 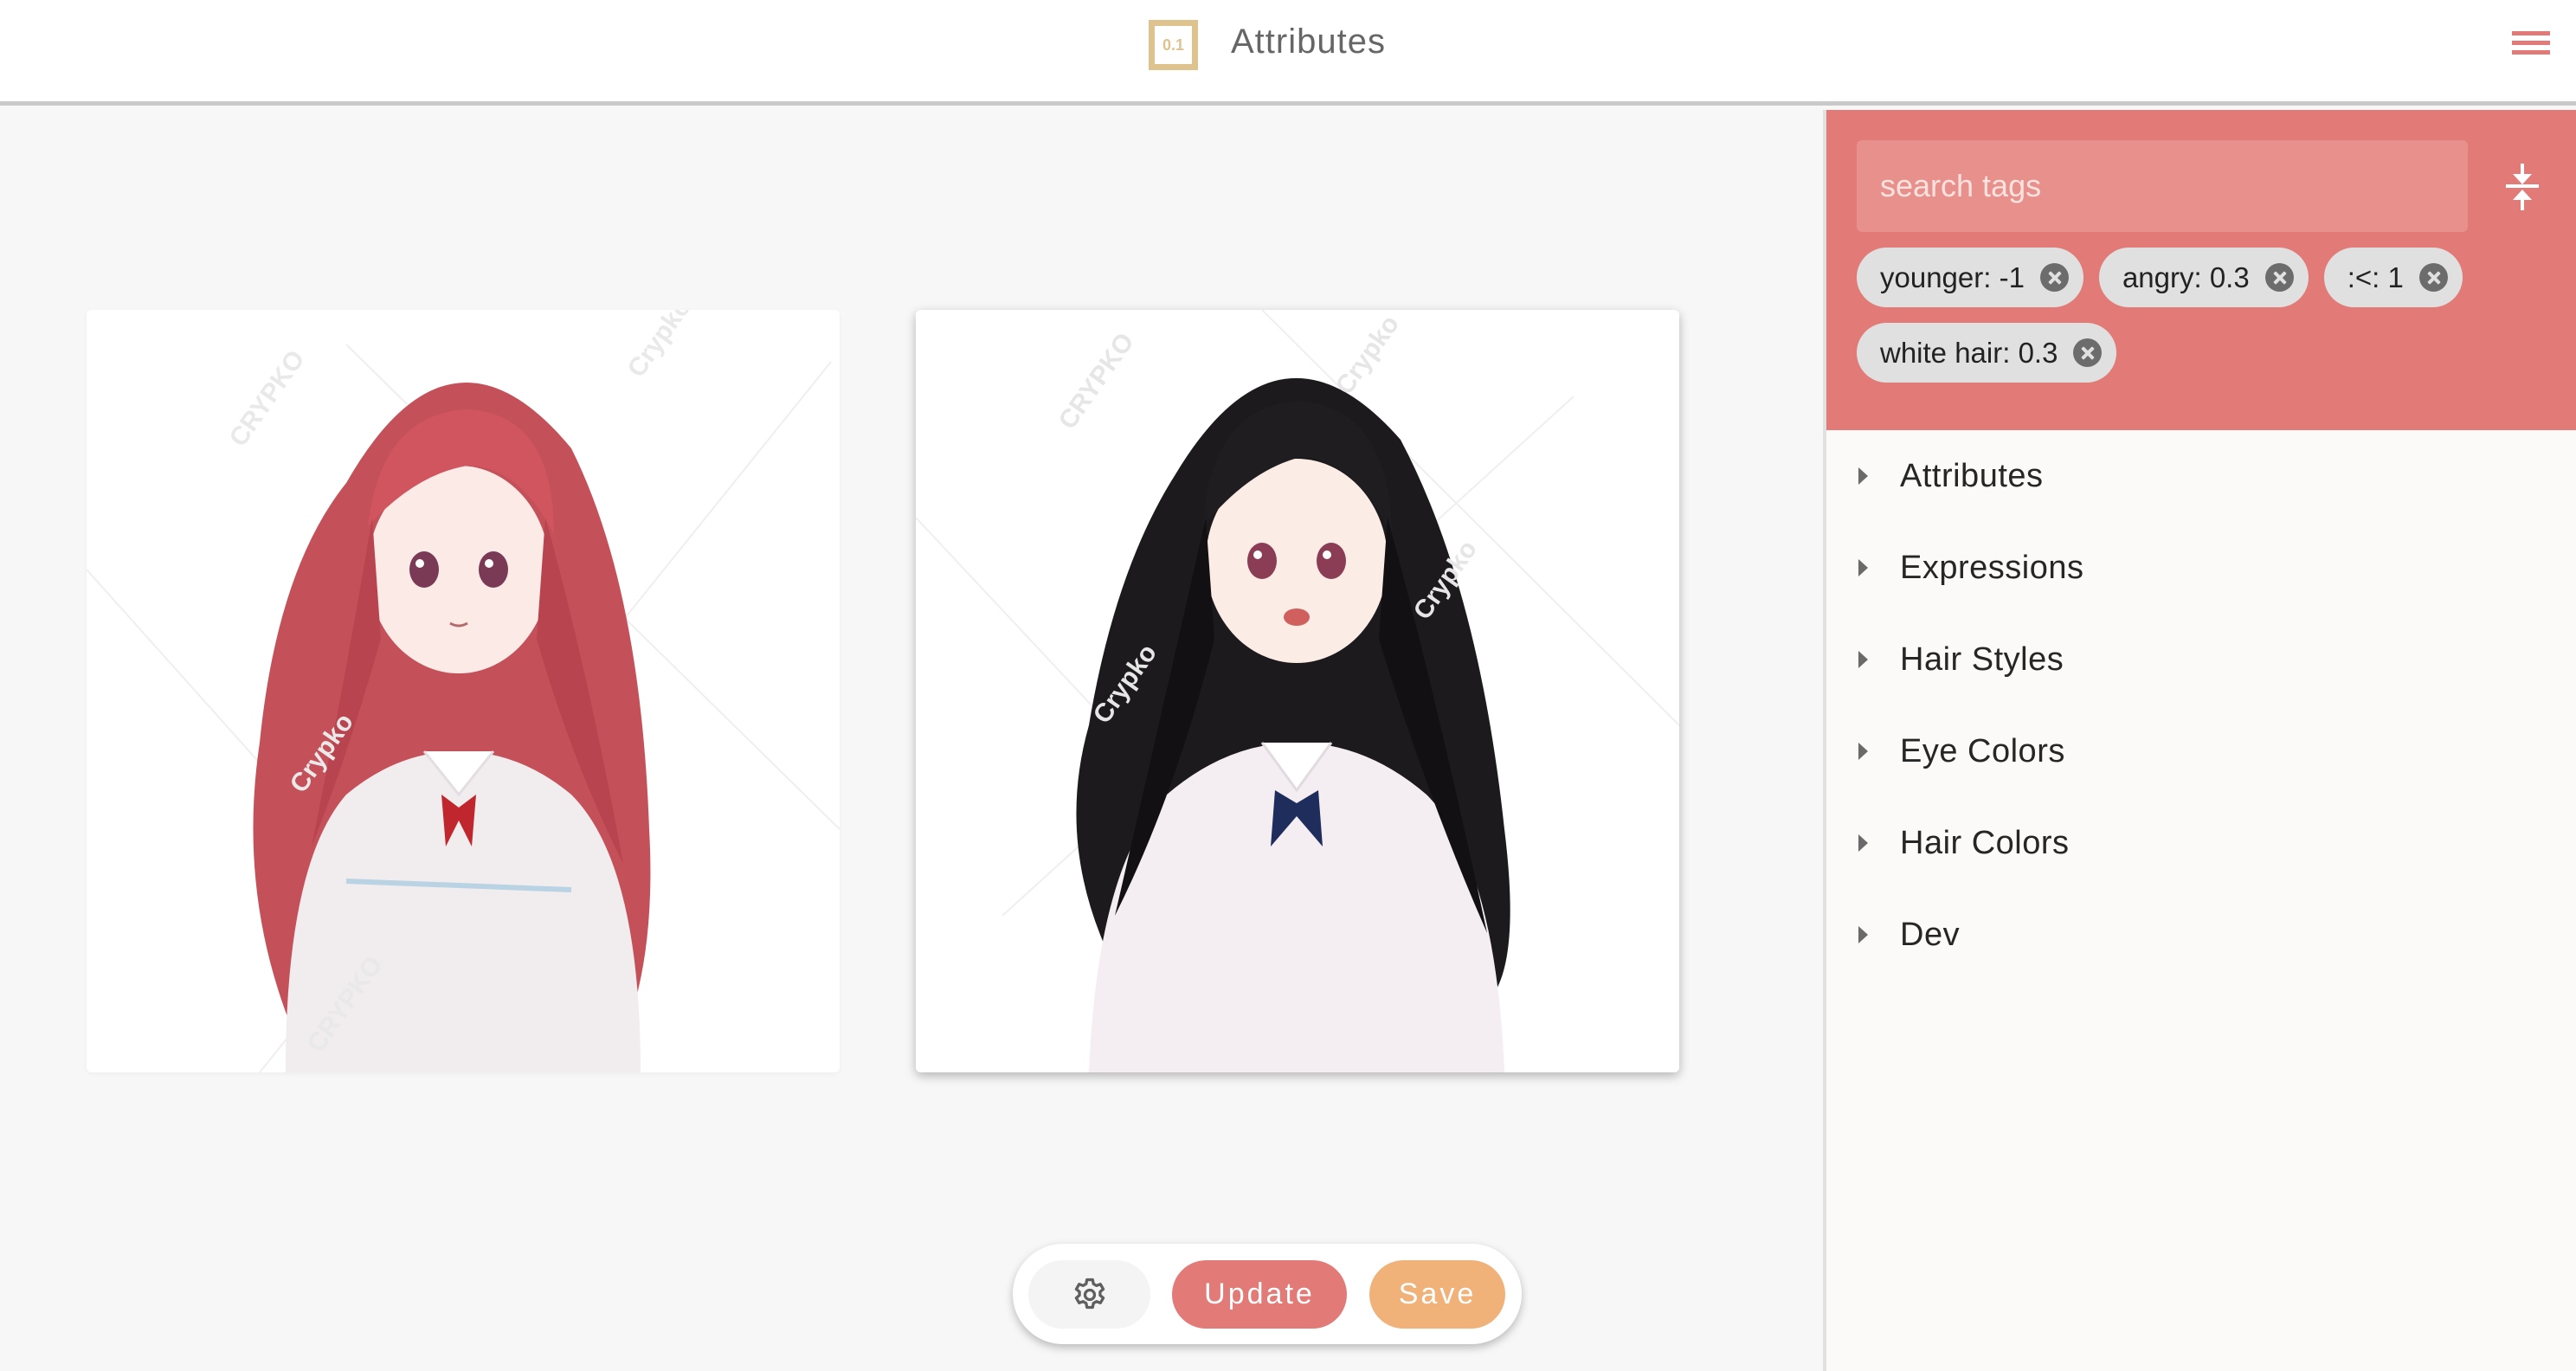 I want to click on section-label: Hair Styles, so click(x=1982, y=659).